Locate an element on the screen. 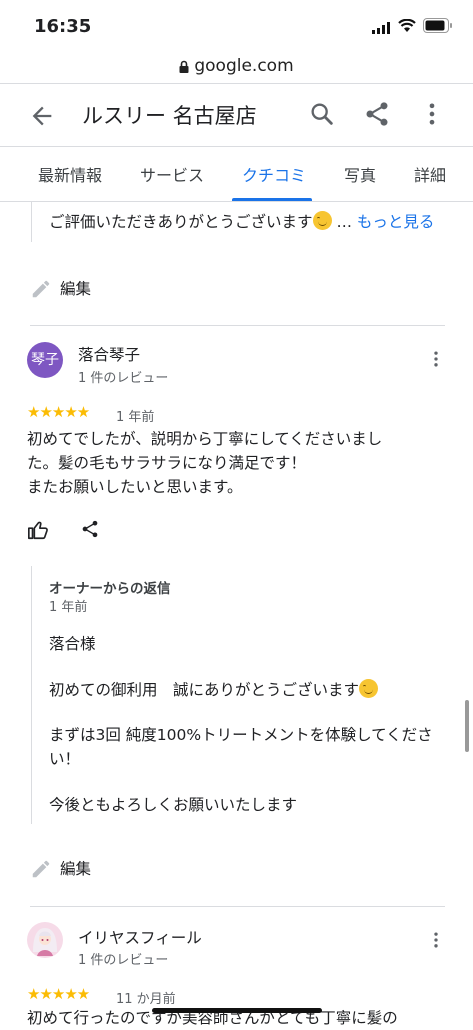 The image size is (473, 1030). owner-reply-text: 落合様 is located at coordinates (72, 644).